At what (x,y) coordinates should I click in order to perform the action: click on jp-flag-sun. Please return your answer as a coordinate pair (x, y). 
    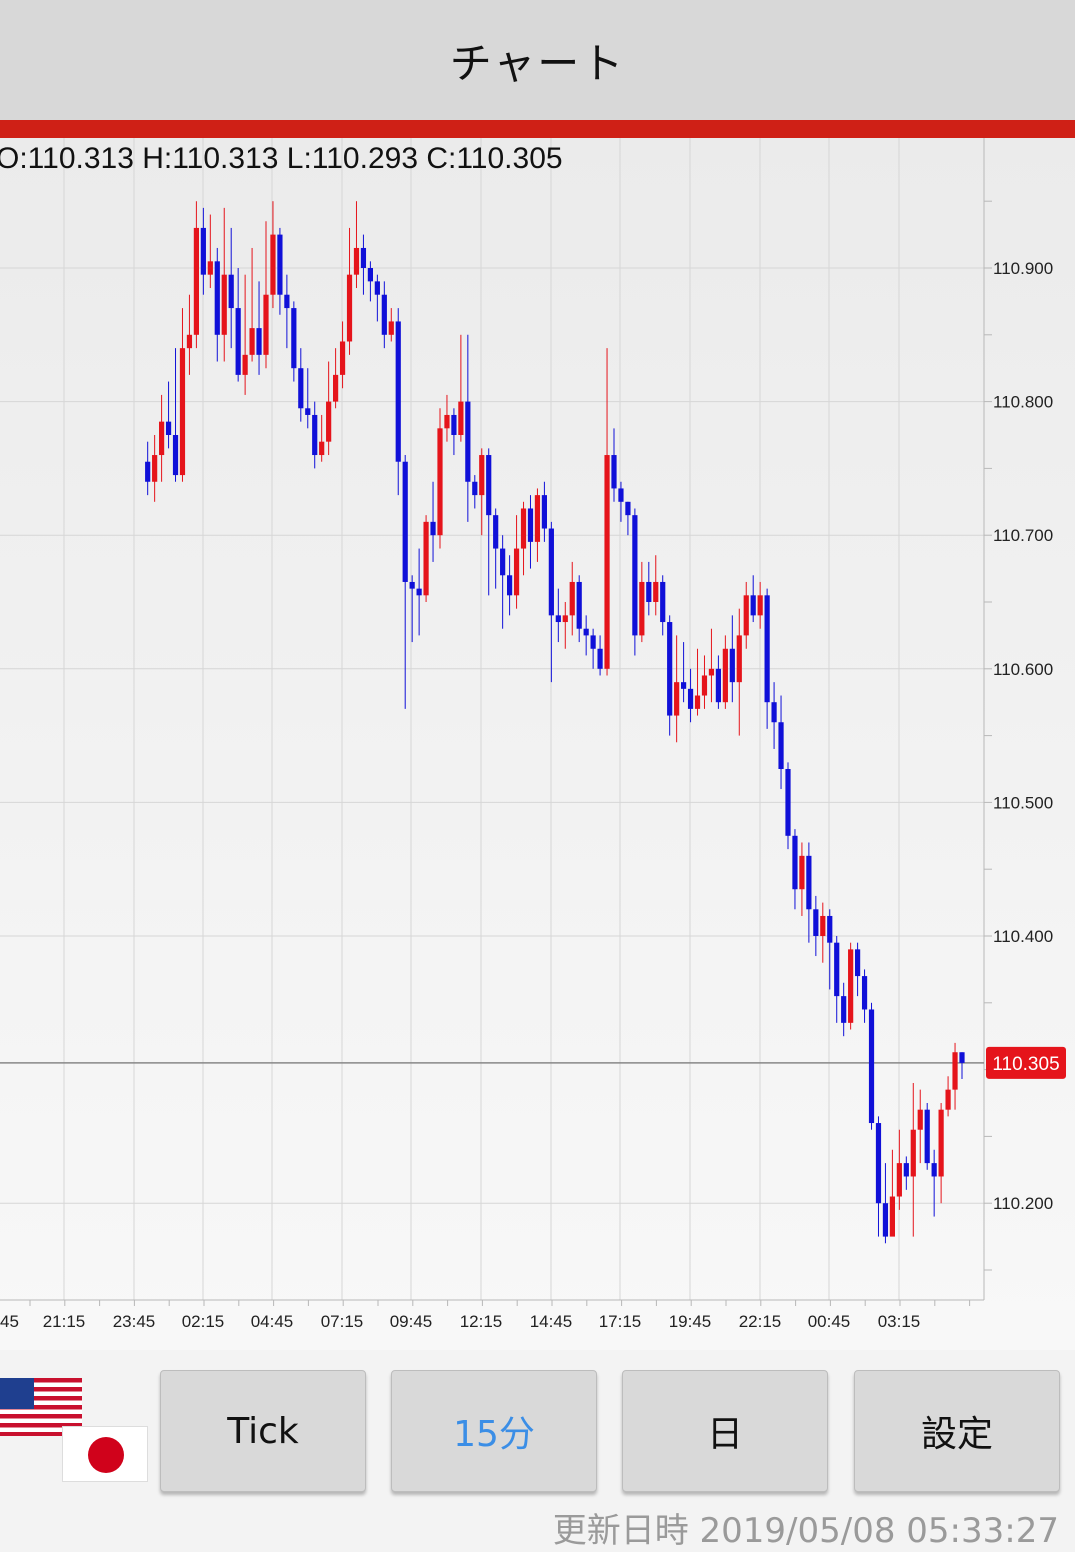
    Looking at the image, I should click on (106, 1455).